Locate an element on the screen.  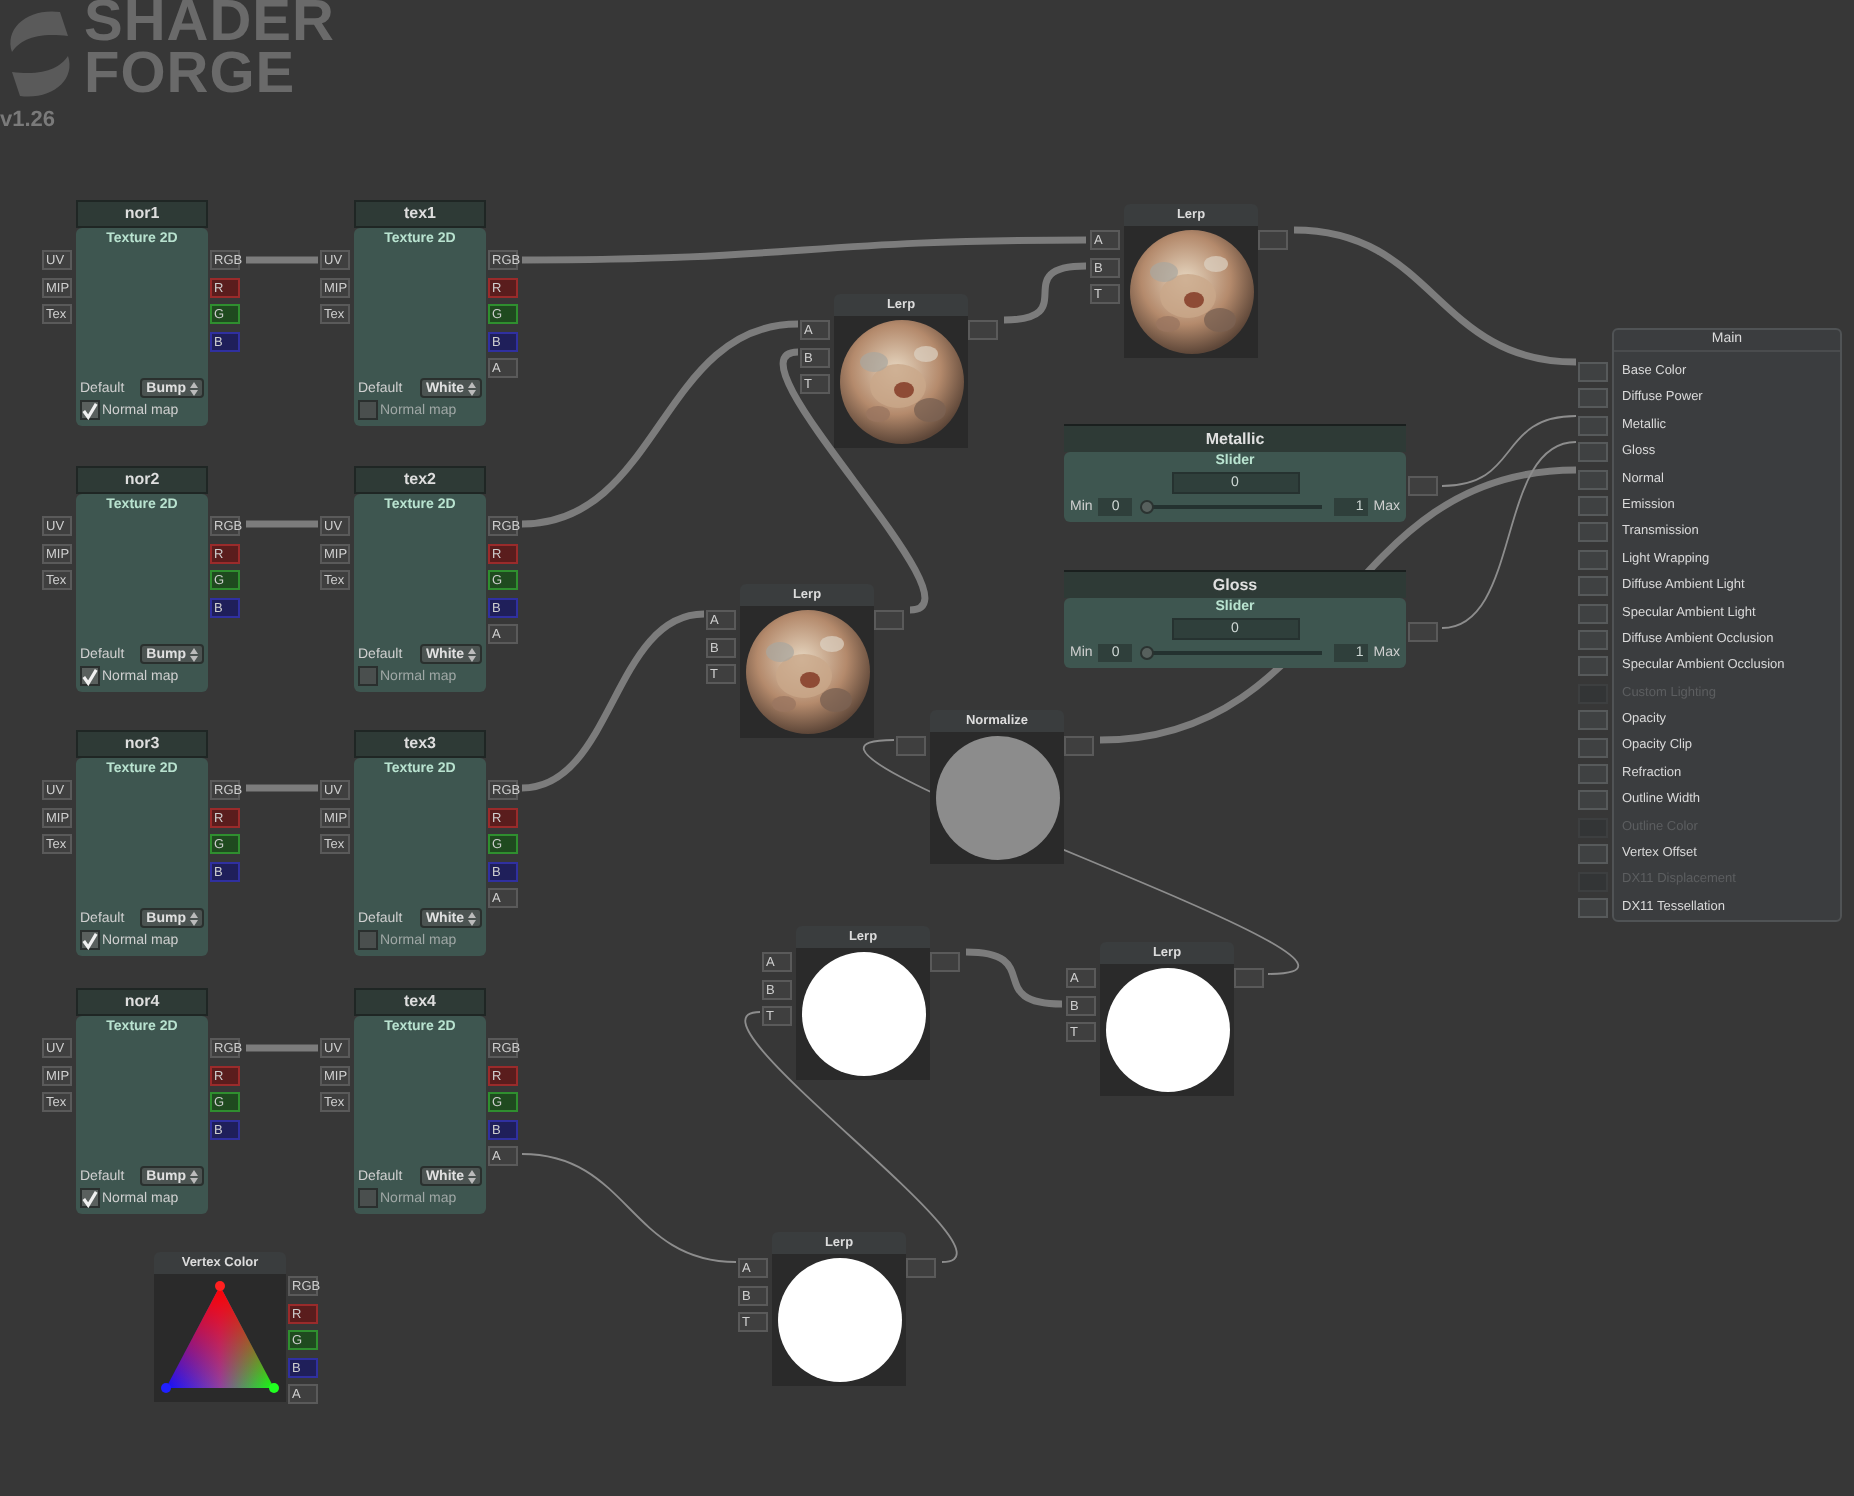
node-title: Gloss is located at coordinates (1235, 584).